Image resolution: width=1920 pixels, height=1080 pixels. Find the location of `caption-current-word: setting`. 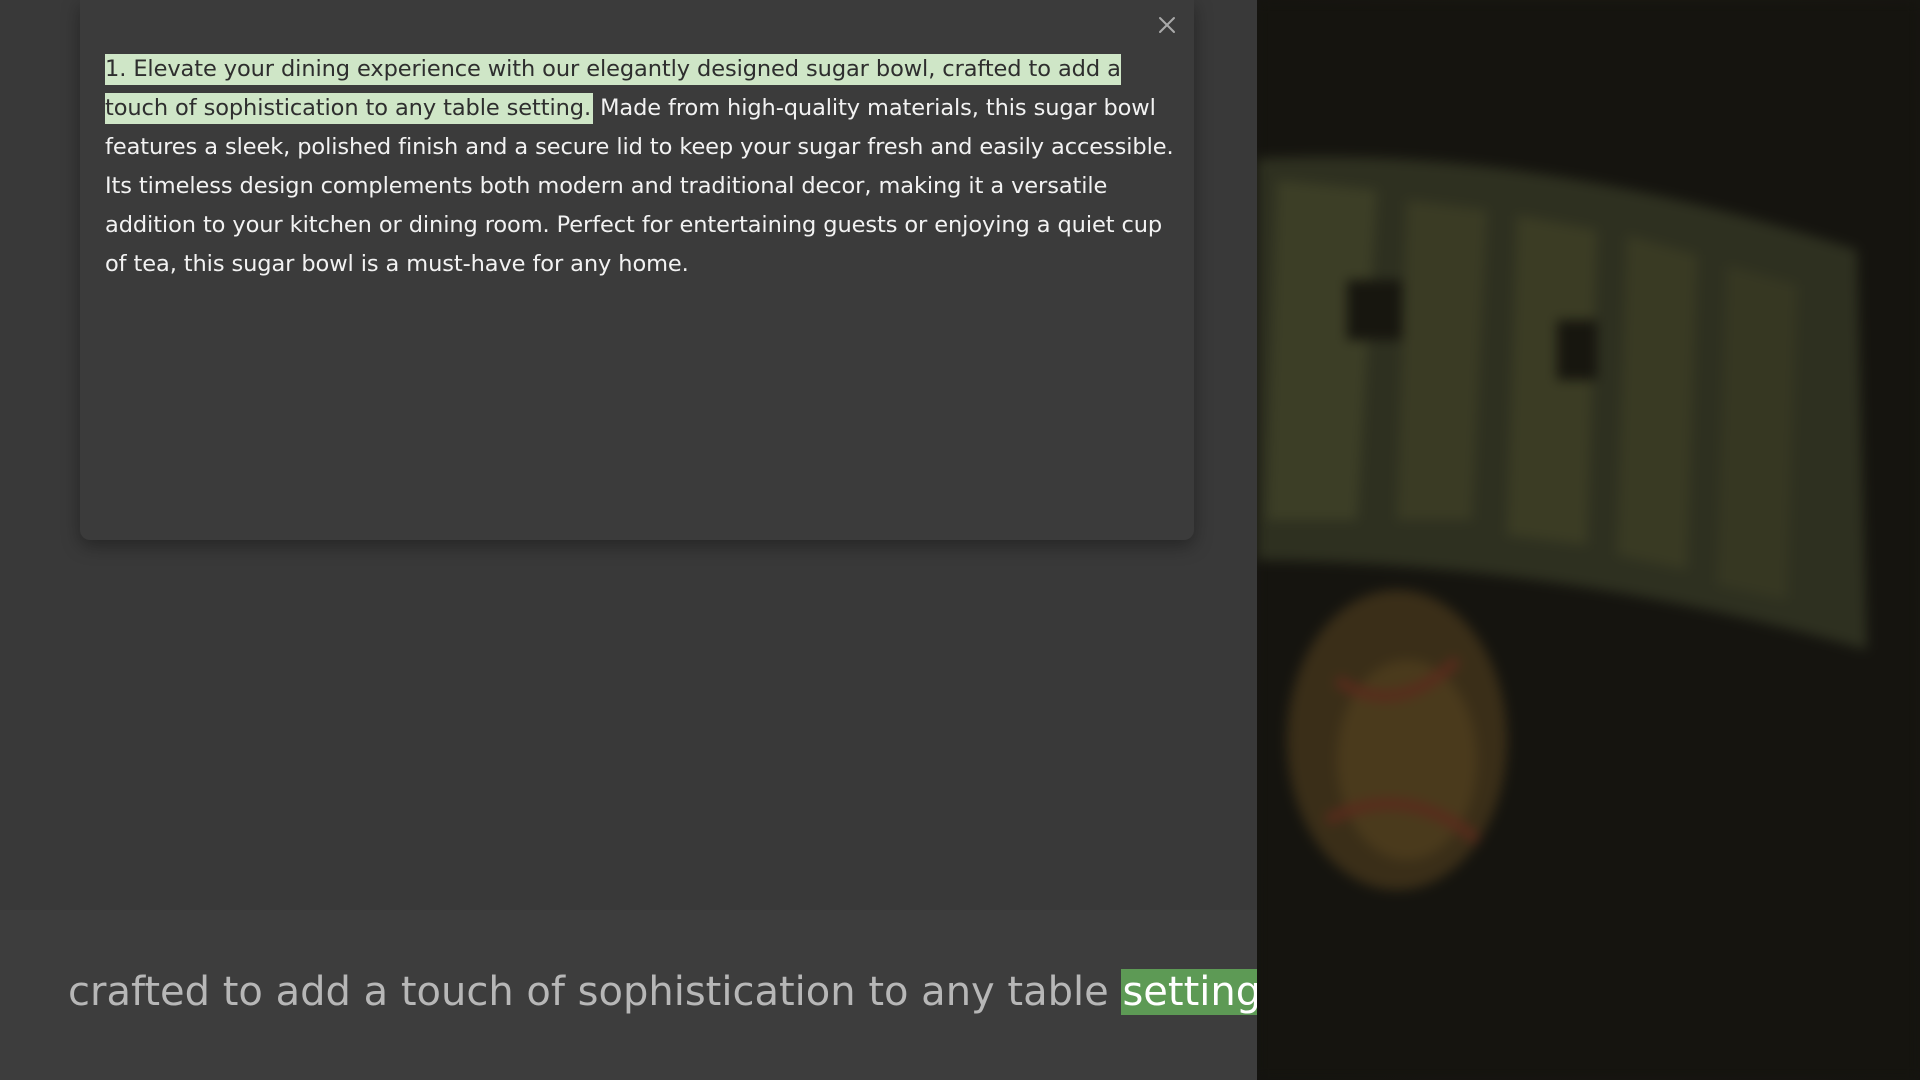

caption-current-word: setting is located at coordinates (1192, 992).